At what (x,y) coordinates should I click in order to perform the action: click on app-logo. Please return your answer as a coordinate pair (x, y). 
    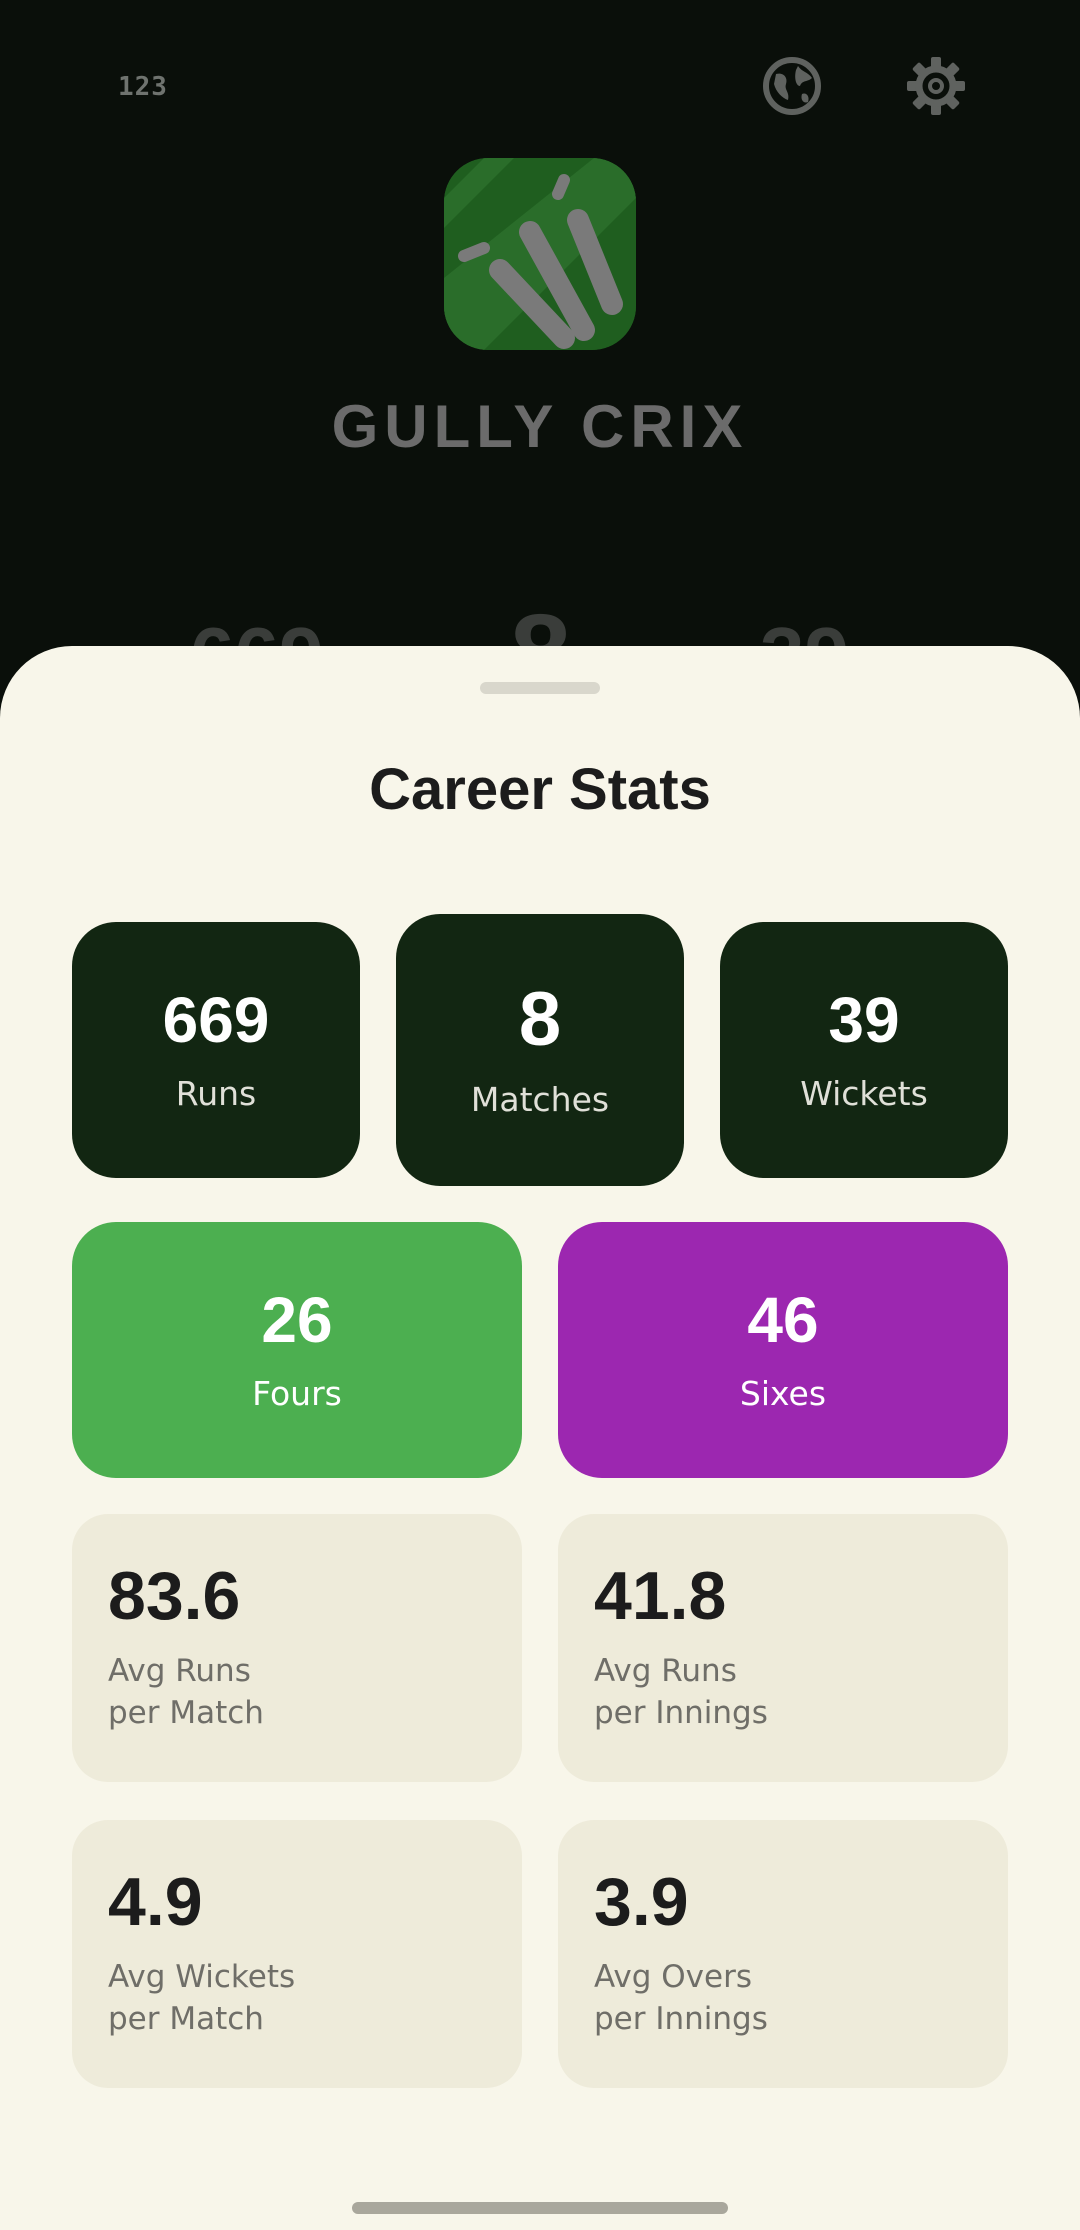
    Looking at the image, I should click on (540, 254).